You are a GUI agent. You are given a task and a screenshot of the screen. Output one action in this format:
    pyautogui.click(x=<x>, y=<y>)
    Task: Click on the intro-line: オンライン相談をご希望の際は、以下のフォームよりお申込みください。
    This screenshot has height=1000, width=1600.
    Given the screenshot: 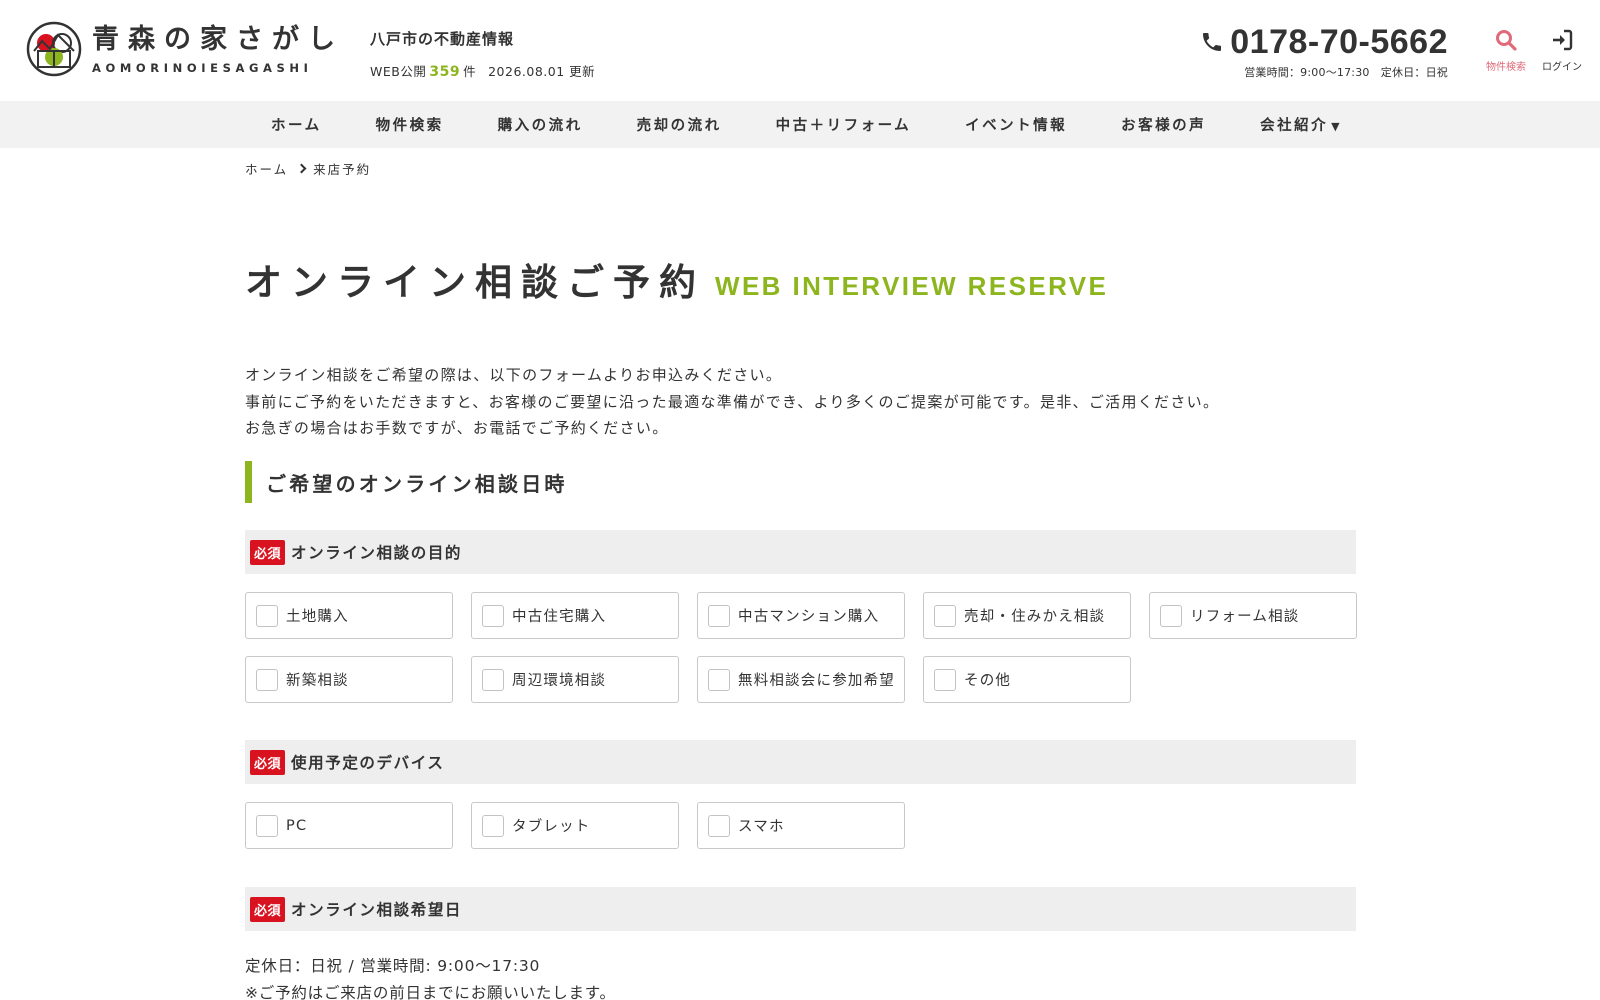 What is the action you would take?
    pyautogui.click(x=514, y=375)
    